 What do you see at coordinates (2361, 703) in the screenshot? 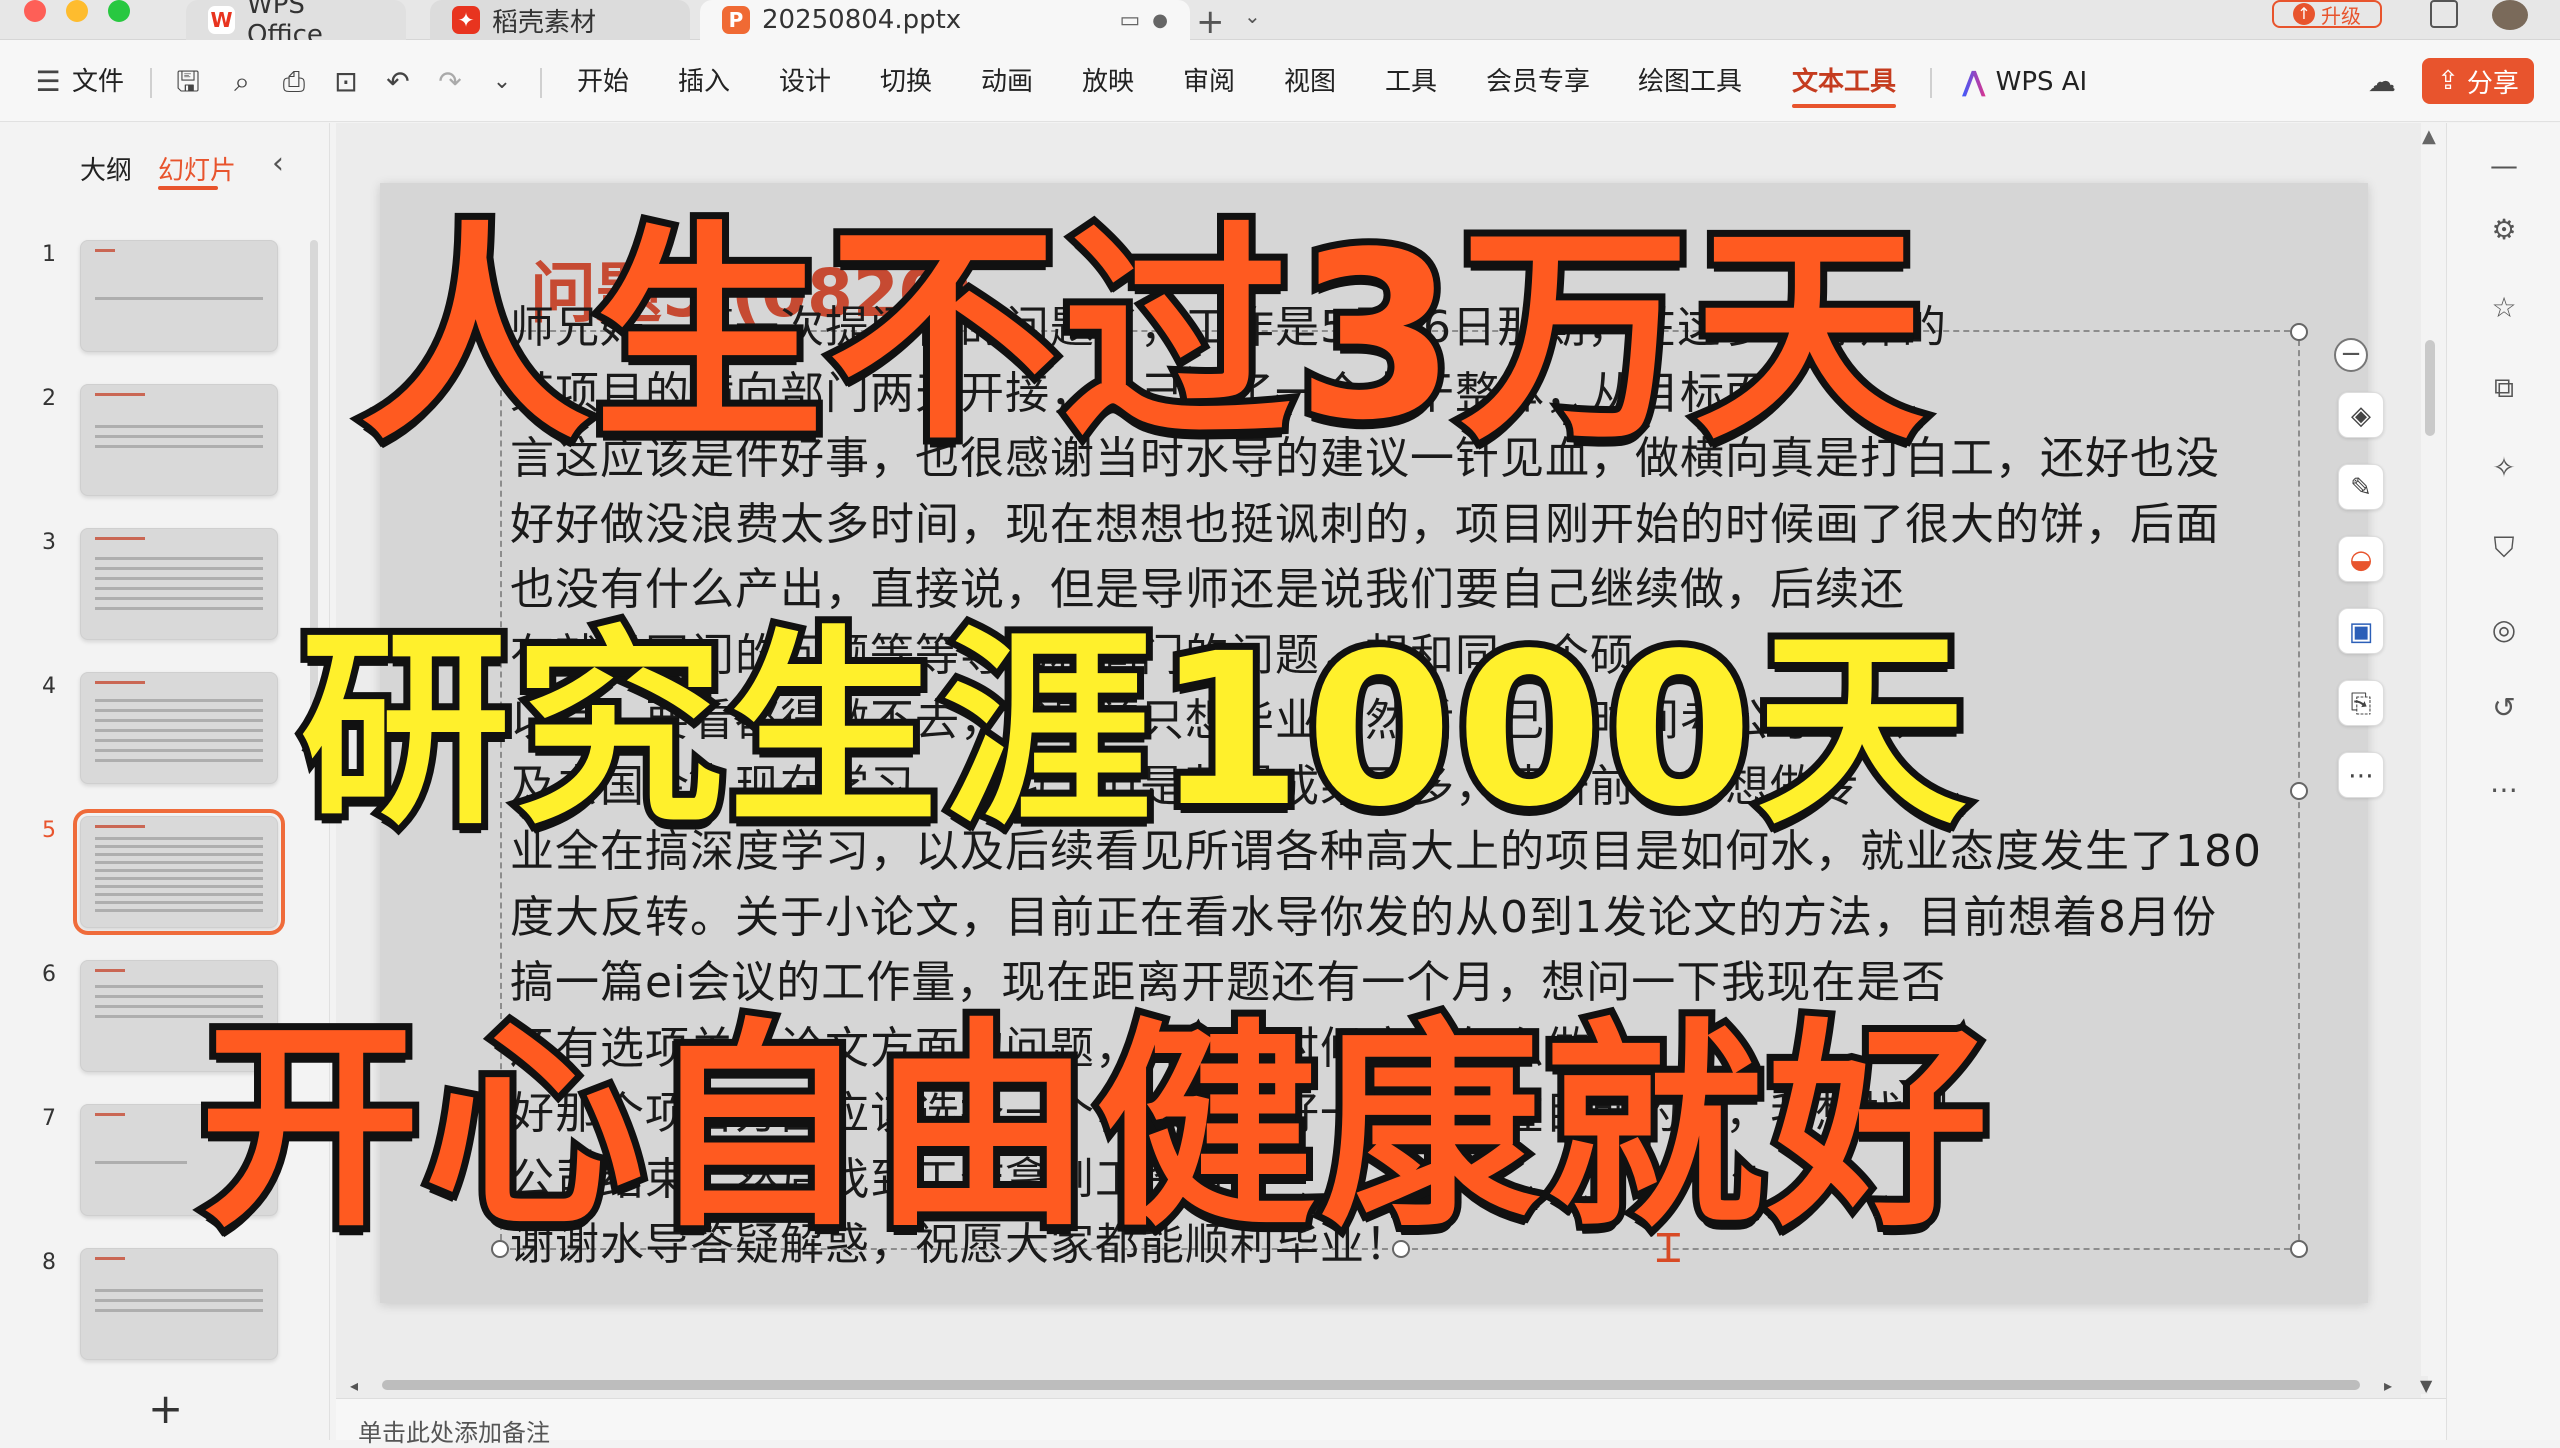
I see `text-effect-icon: ⎘` at bounding box center [2361, 703].